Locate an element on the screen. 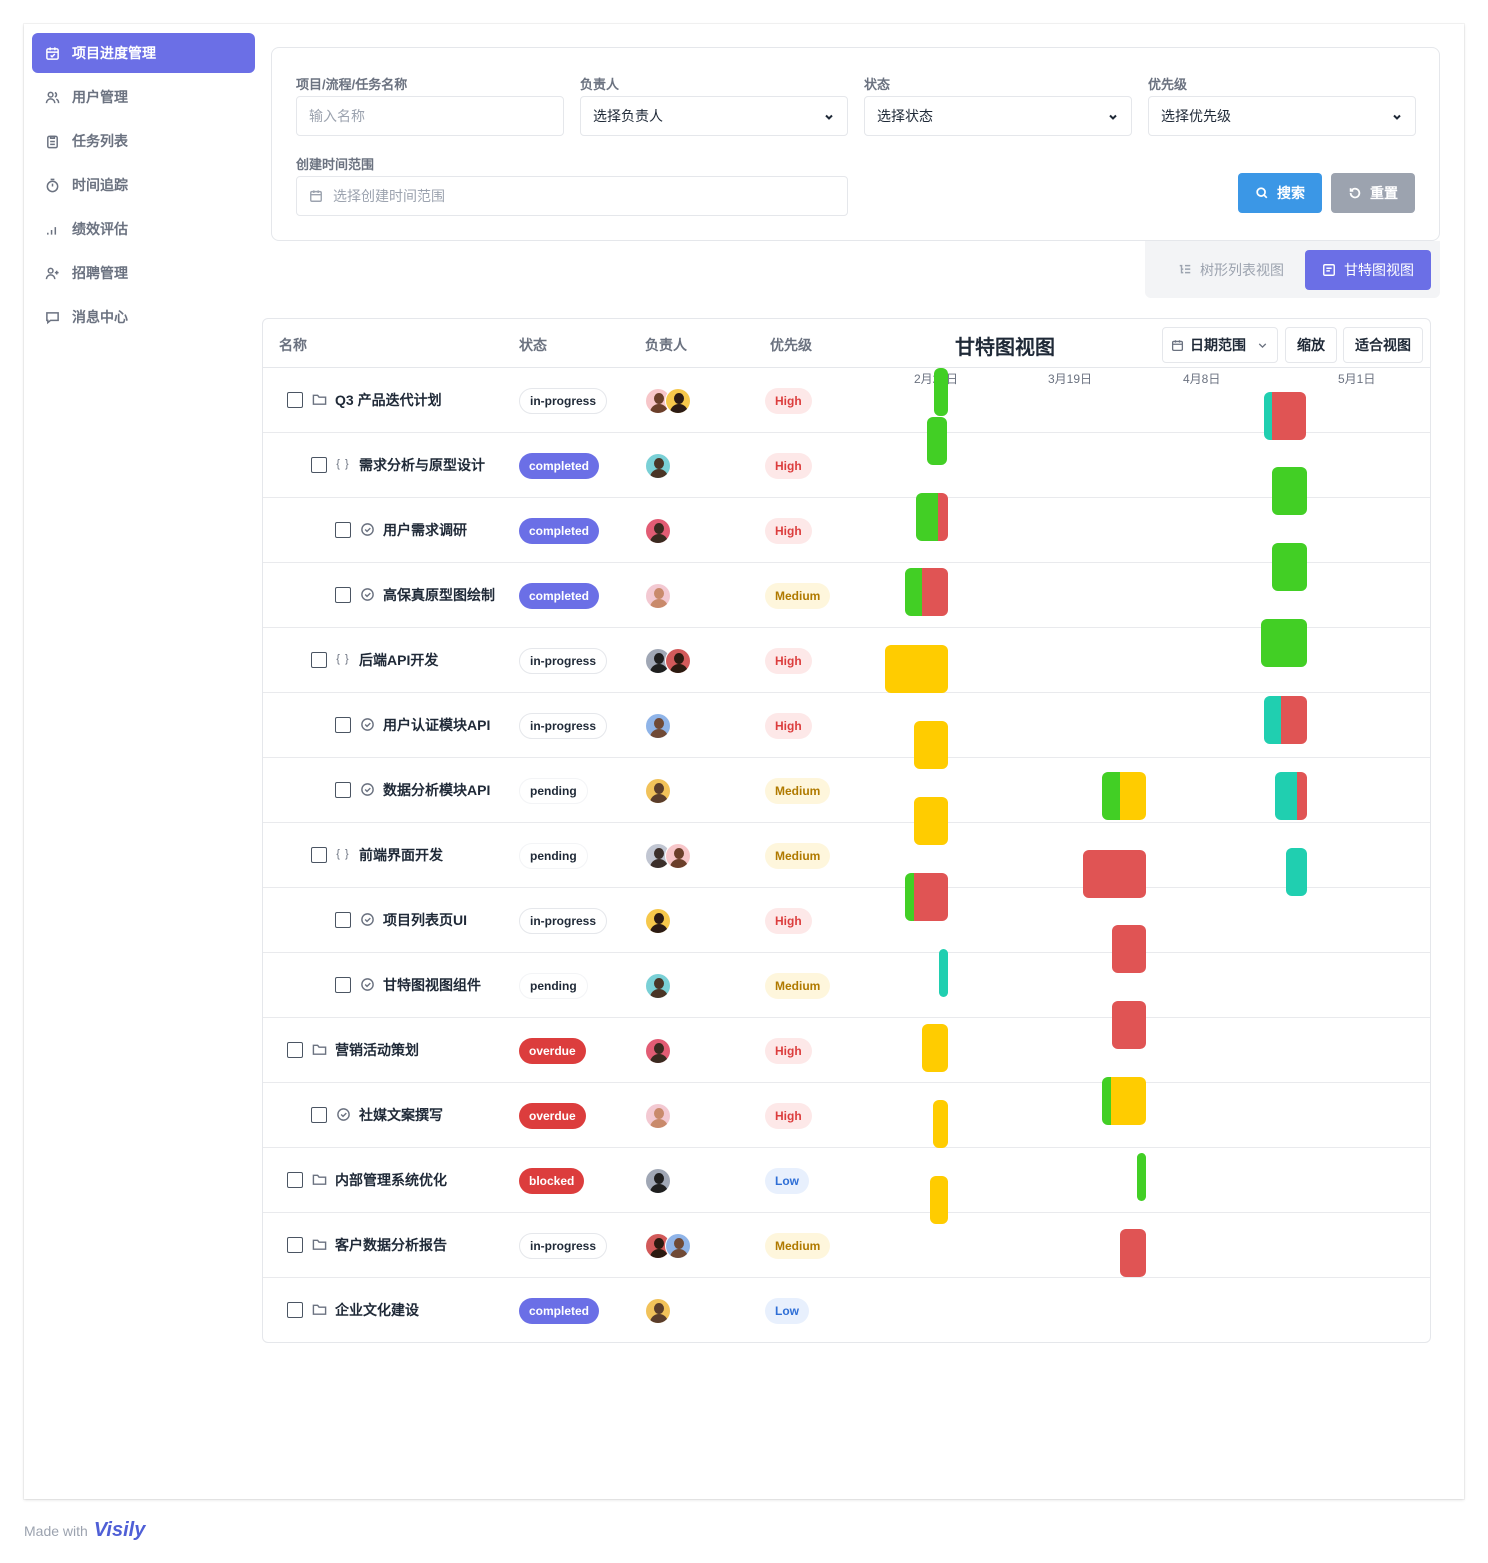  owner-select: 选择负责人 is located at coordinates (714, 116).